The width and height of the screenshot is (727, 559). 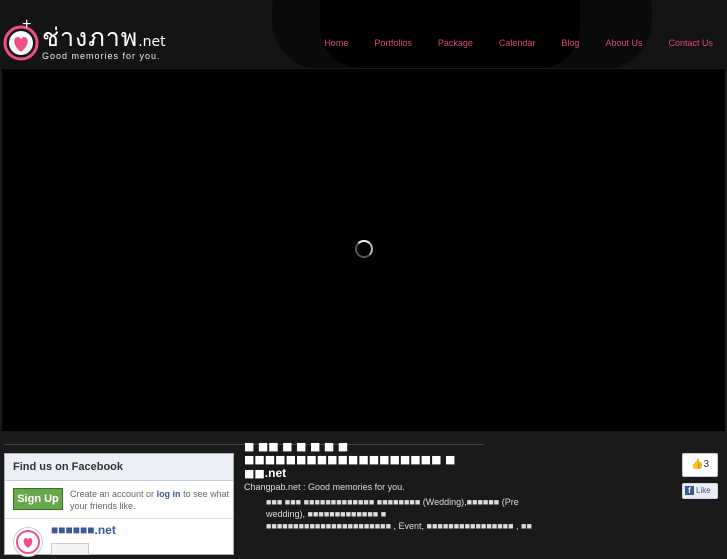 I want to click on nav-package: Package, so click(x=455, y=43).